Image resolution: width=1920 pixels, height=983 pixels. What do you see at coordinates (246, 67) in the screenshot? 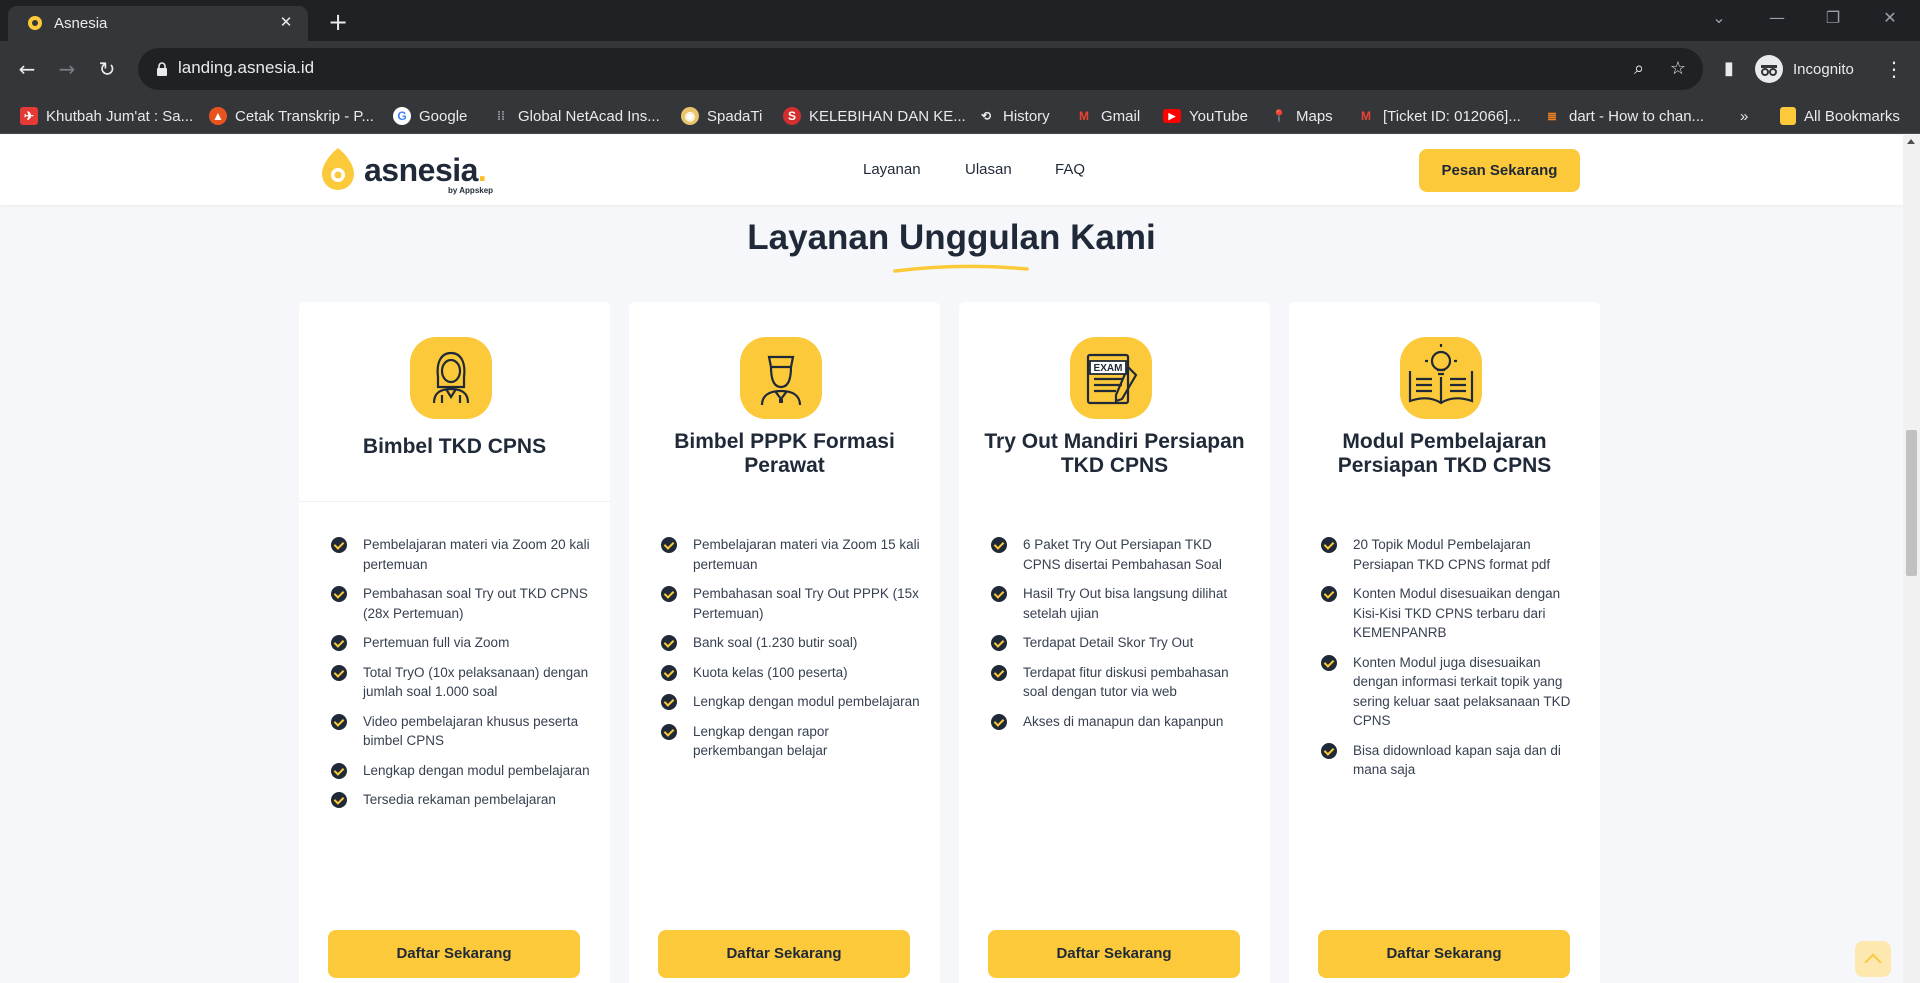
I see `url-text: landing.asnesia.id` at bounding box center [246, 67].